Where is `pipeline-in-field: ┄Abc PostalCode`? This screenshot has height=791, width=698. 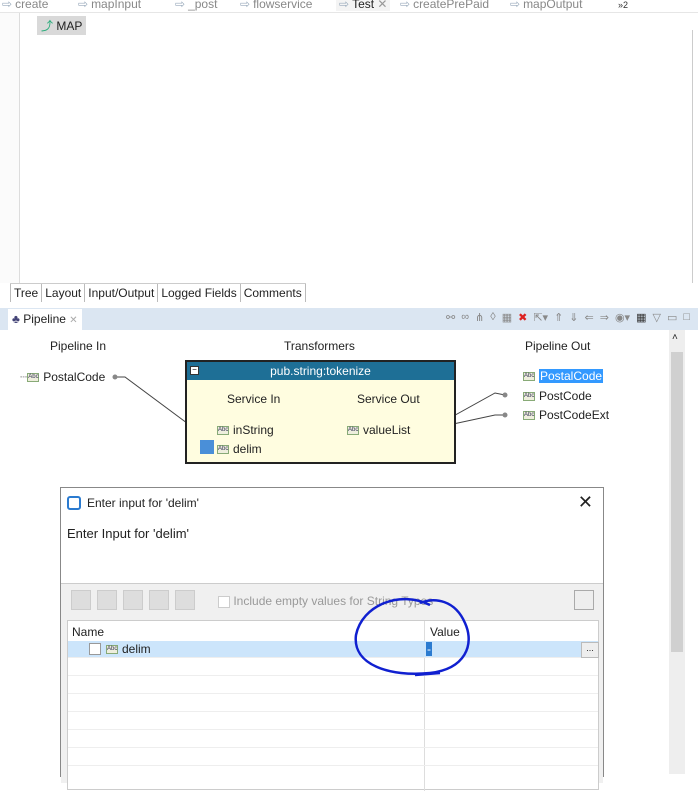
pipeline-in-field: ┄Abc PostalCode is located at coordinates (62, 377).